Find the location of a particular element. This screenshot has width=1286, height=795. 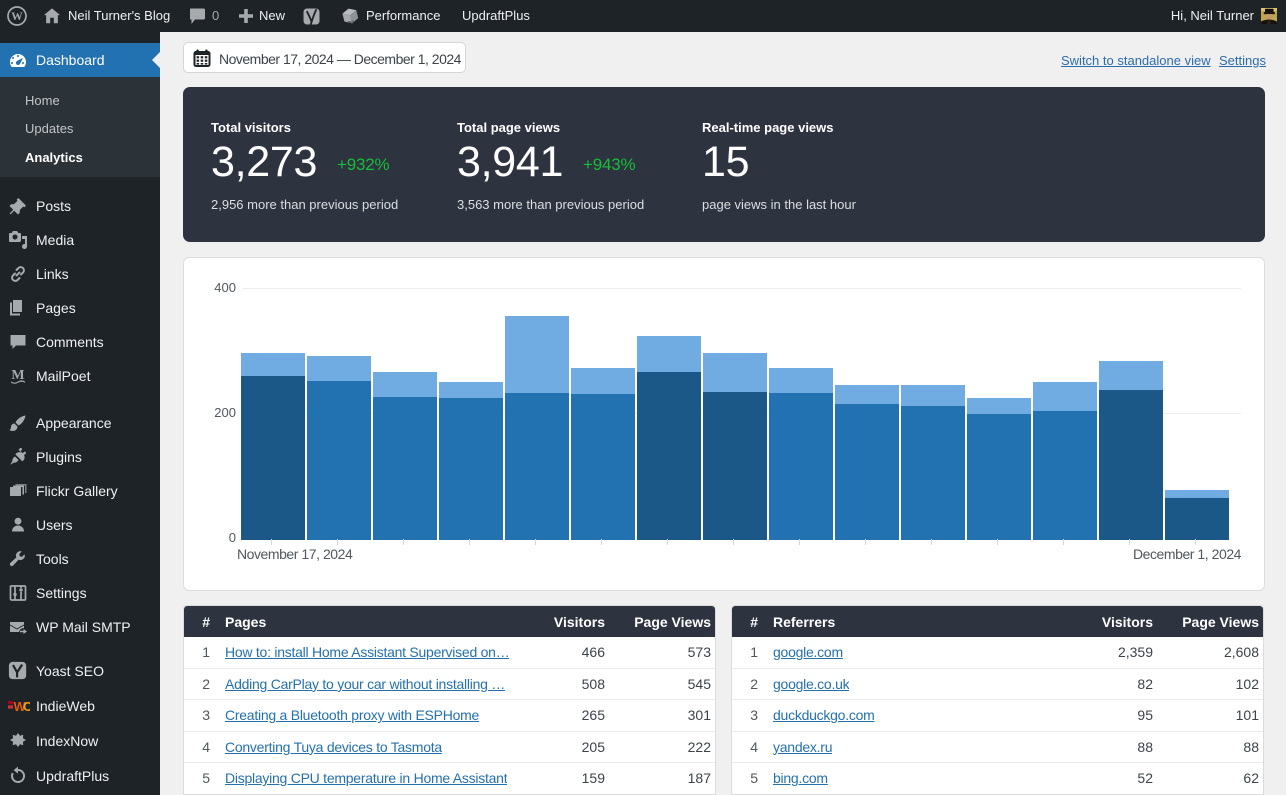

svg-text: C is located at coordinates (26, 706).